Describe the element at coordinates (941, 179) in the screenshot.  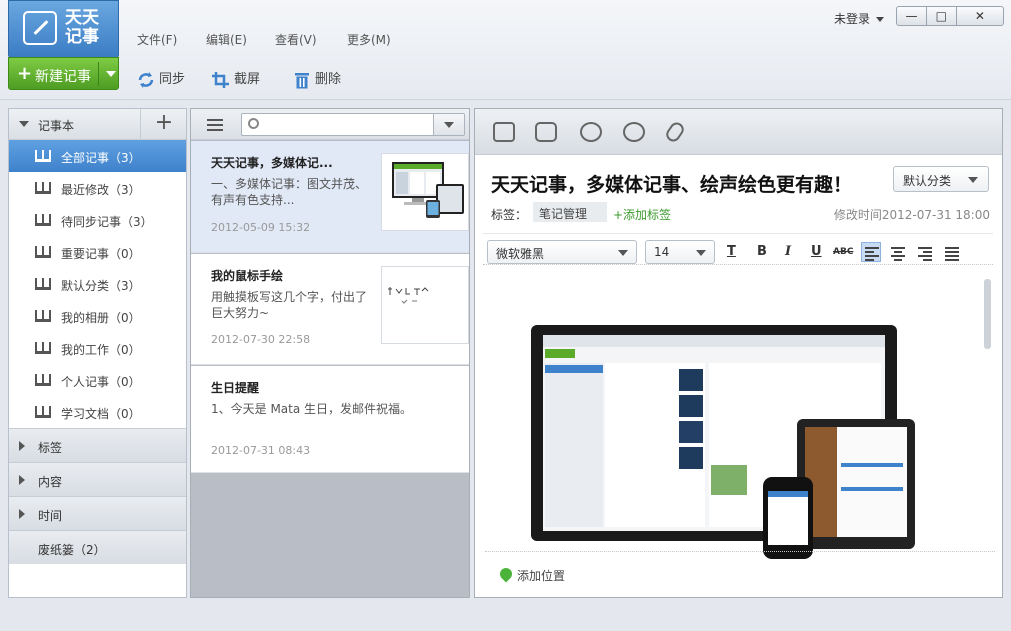
I see `category-dropdown: 默认分类` at that location.